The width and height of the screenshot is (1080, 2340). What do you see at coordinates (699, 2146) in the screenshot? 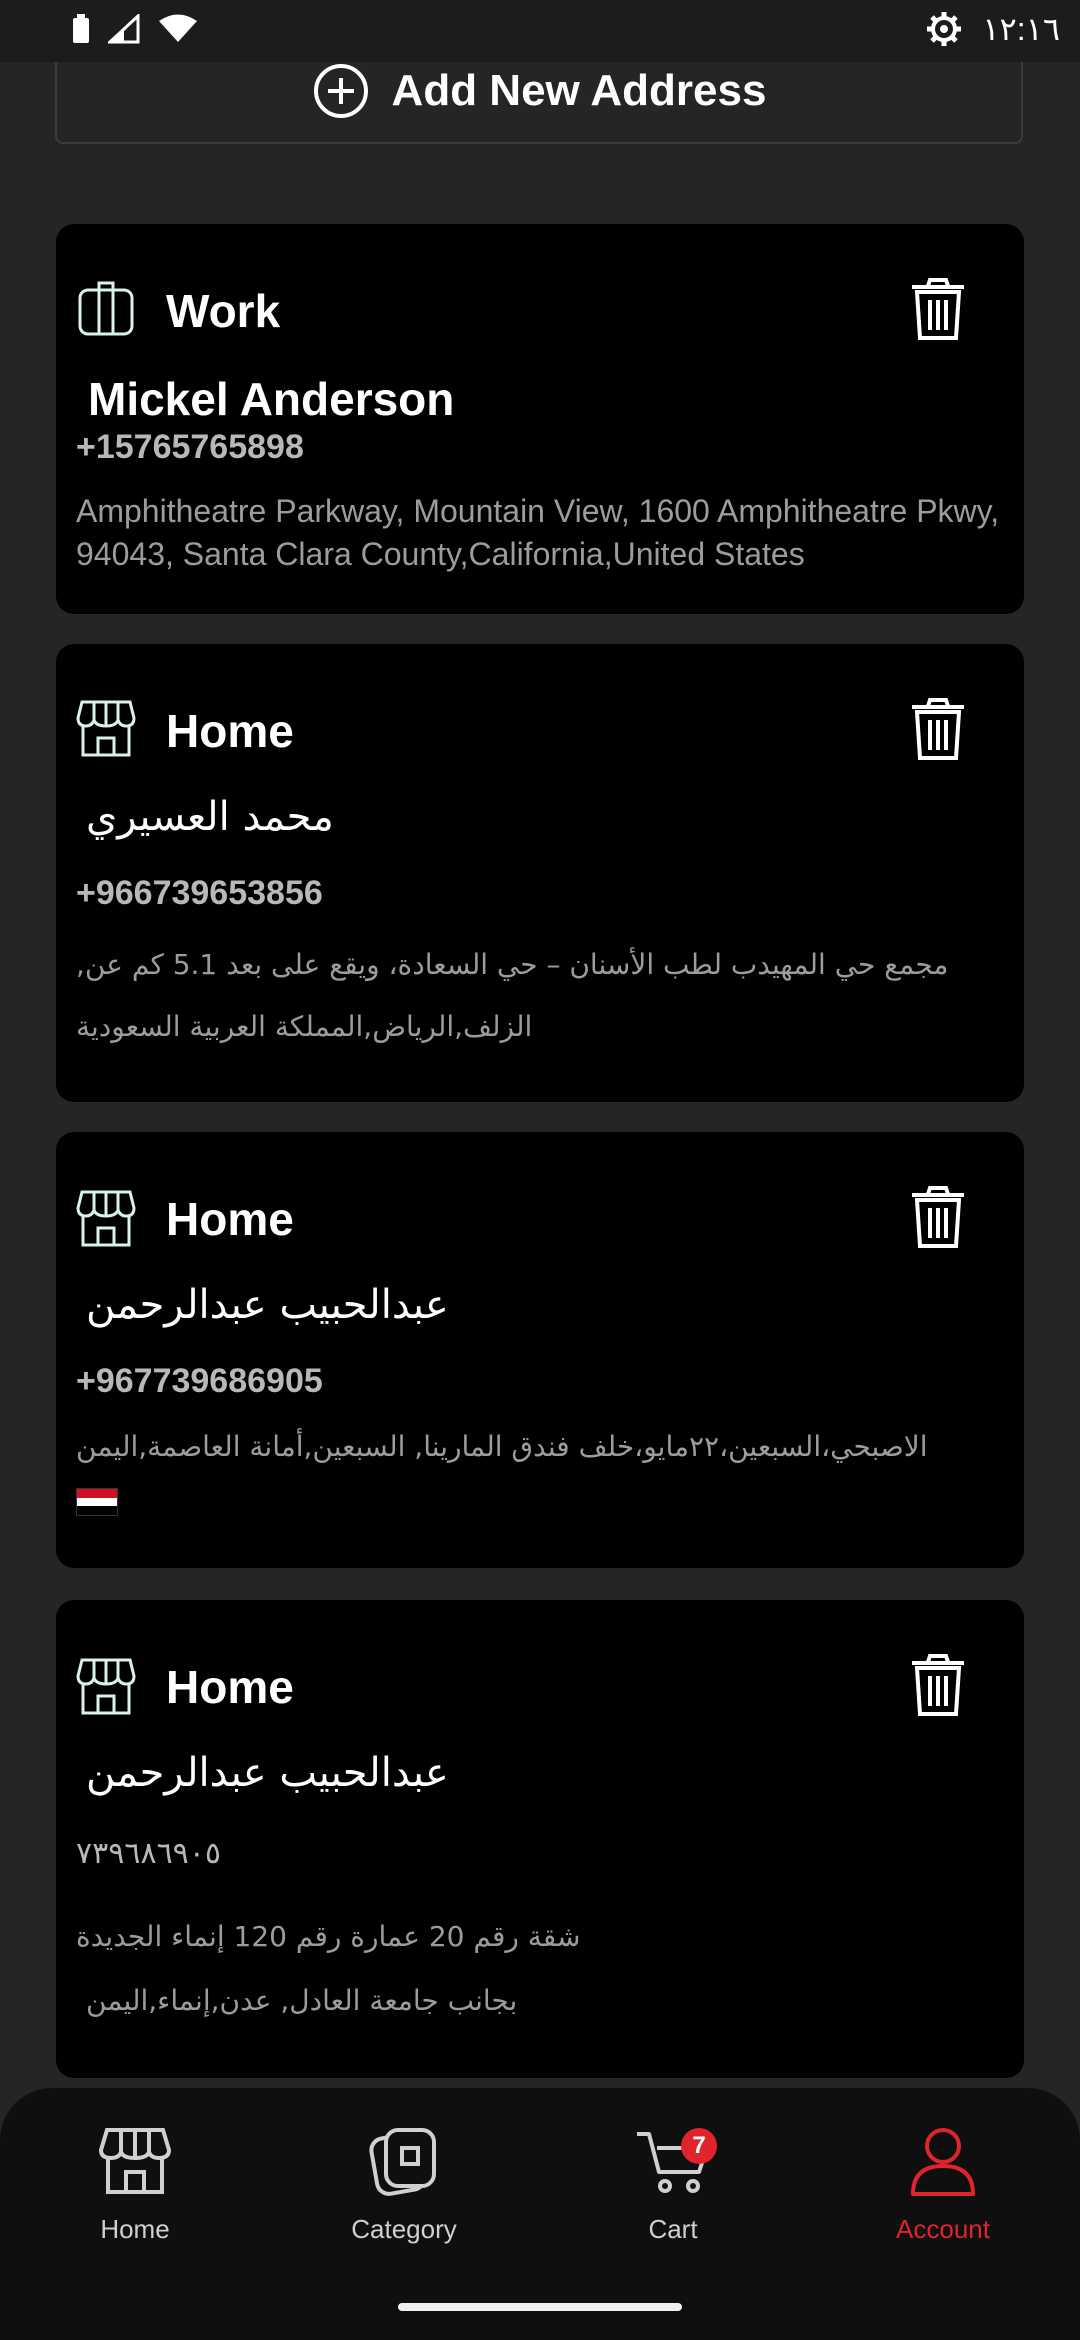
I see `cart-badge: 7` at bounding box center [699, 2146].